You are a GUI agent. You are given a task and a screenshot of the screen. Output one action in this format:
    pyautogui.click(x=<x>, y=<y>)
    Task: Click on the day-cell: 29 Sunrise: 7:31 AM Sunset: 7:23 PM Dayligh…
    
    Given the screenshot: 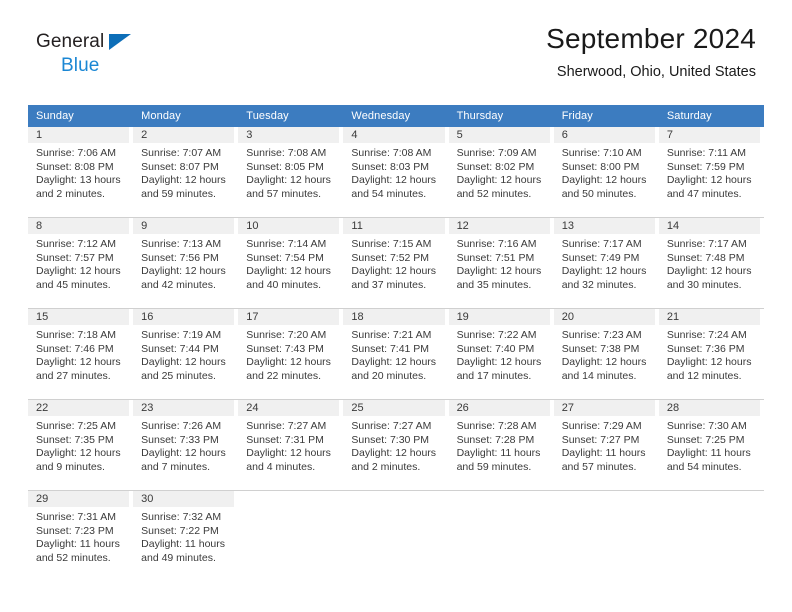 What is the action you would take?
    pyautogui.click(x=80, y=536)
    